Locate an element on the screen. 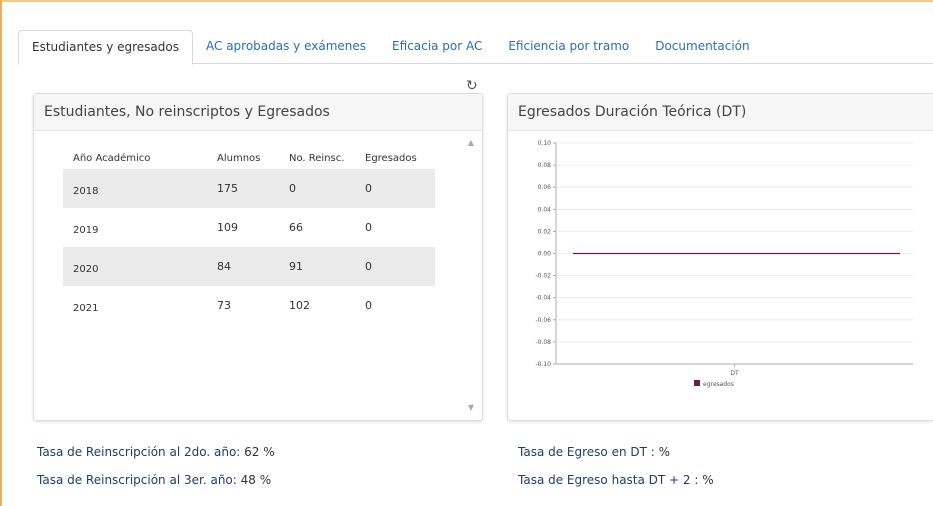 The image size is (933, 506). column-header-graduates: Egresados is located at coordinates (391, 158).